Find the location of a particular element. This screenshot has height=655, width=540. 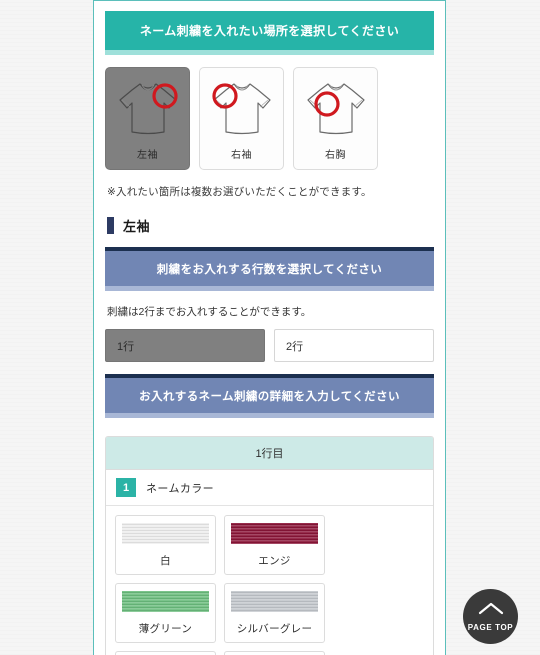

tshirt-right-chest-icon is located at coordinates (336, 109).